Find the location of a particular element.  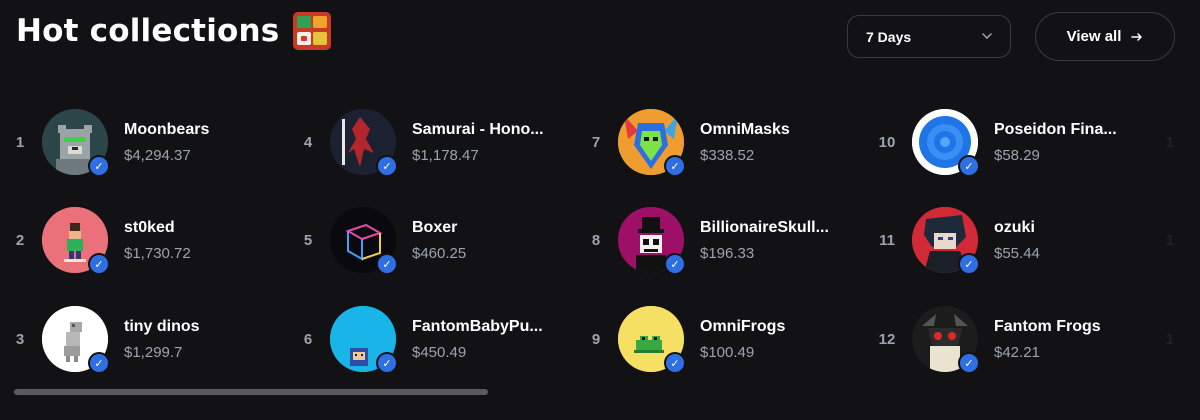

collection-item: 7 ✓ OmniMasks $338.52 is located at coordinates (726, 142).